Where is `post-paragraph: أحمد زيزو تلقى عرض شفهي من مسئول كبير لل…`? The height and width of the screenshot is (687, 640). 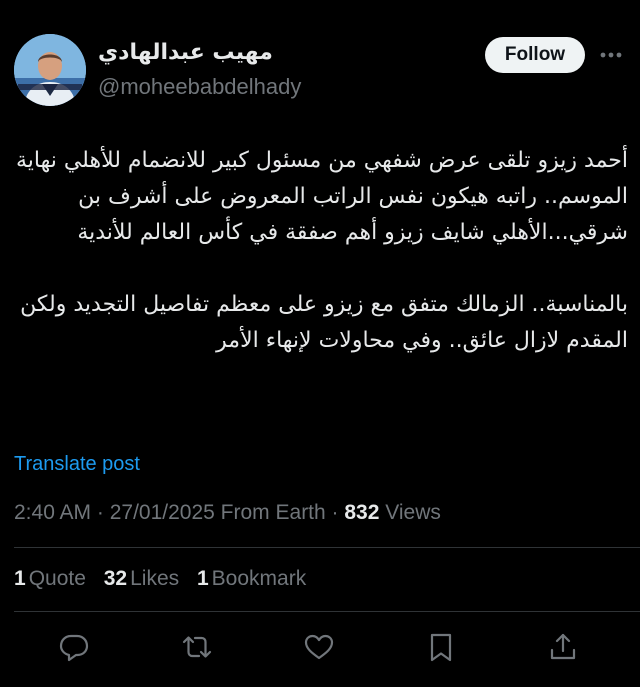 post-paragraph: أحمد زيزو تلقى عرض شفهي من مسئول كبير لل… is located at coordinates (321, 196).